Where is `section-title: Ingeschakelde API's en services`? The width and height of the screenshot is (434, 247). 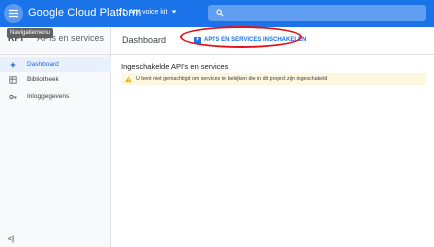
section-title: Ingeschakelde API's en services is located at coordinates (175, 66).